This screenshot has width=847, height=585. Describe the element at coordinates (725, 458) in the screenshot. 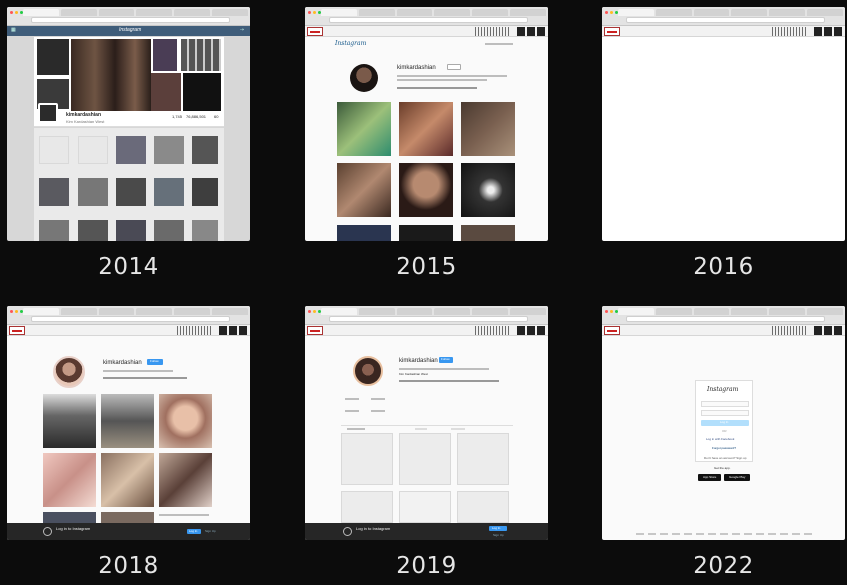

I see `signup-prompt: Don't have an account? Sign up` at that location.